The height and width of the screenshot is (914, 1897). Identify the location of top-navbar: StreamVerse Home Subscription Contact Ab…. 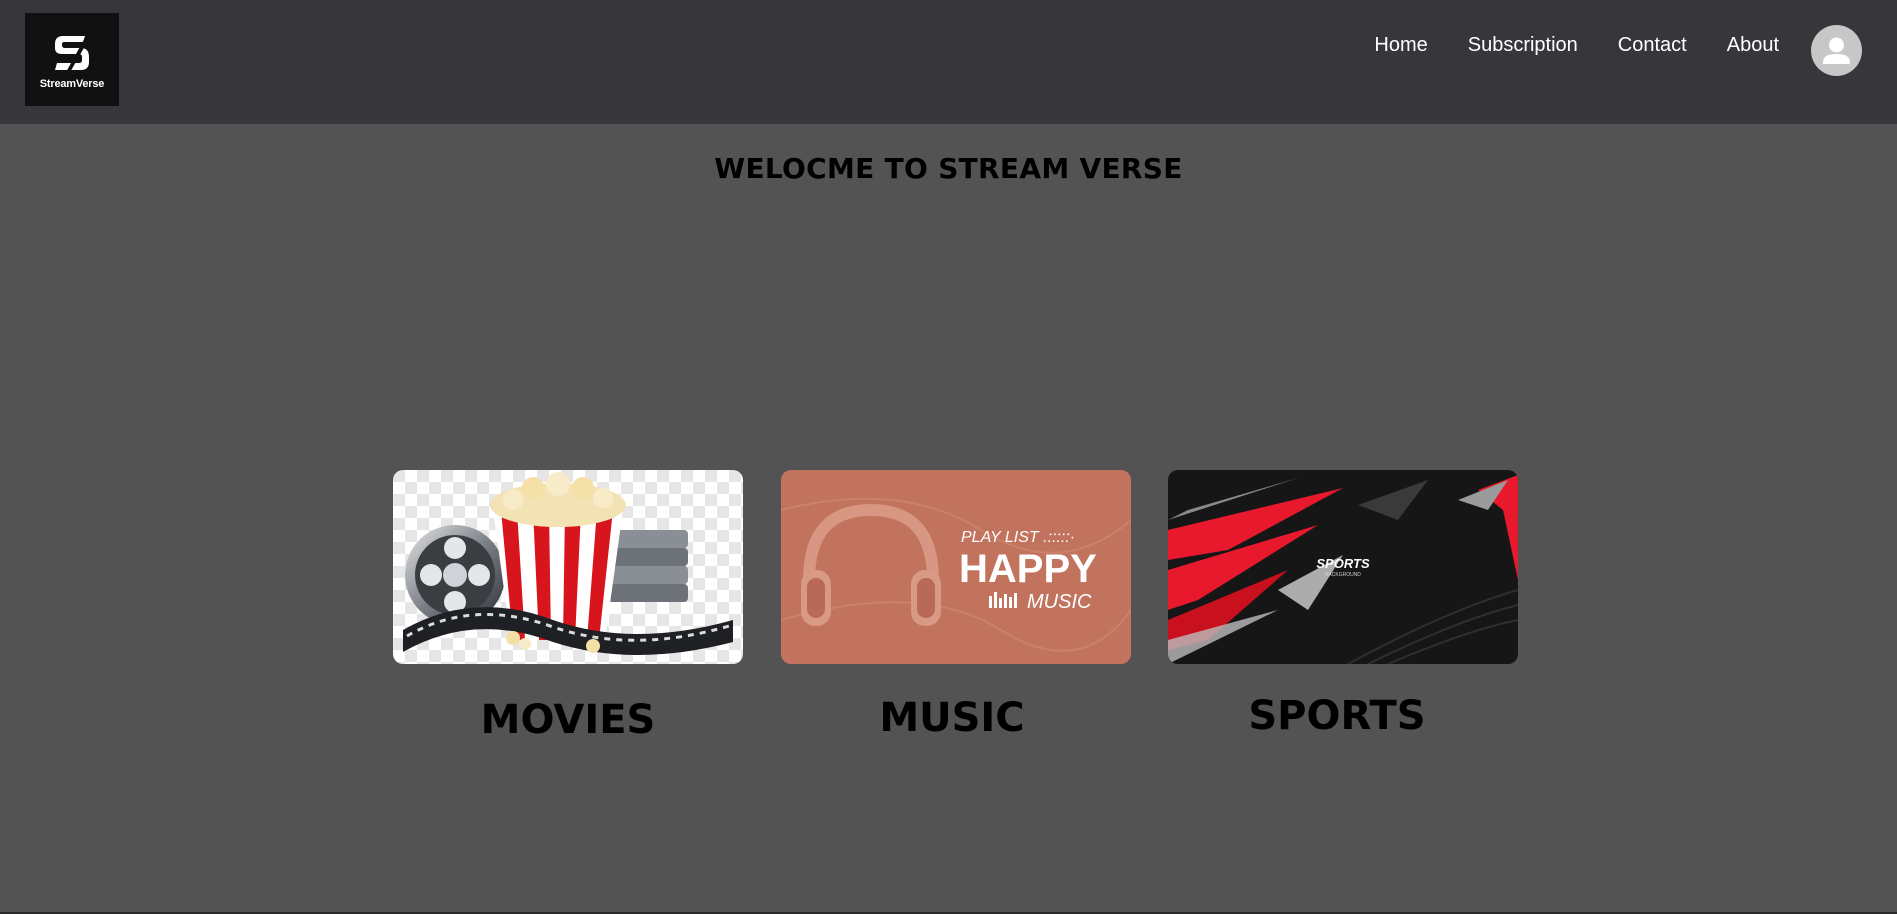
(948, 62).